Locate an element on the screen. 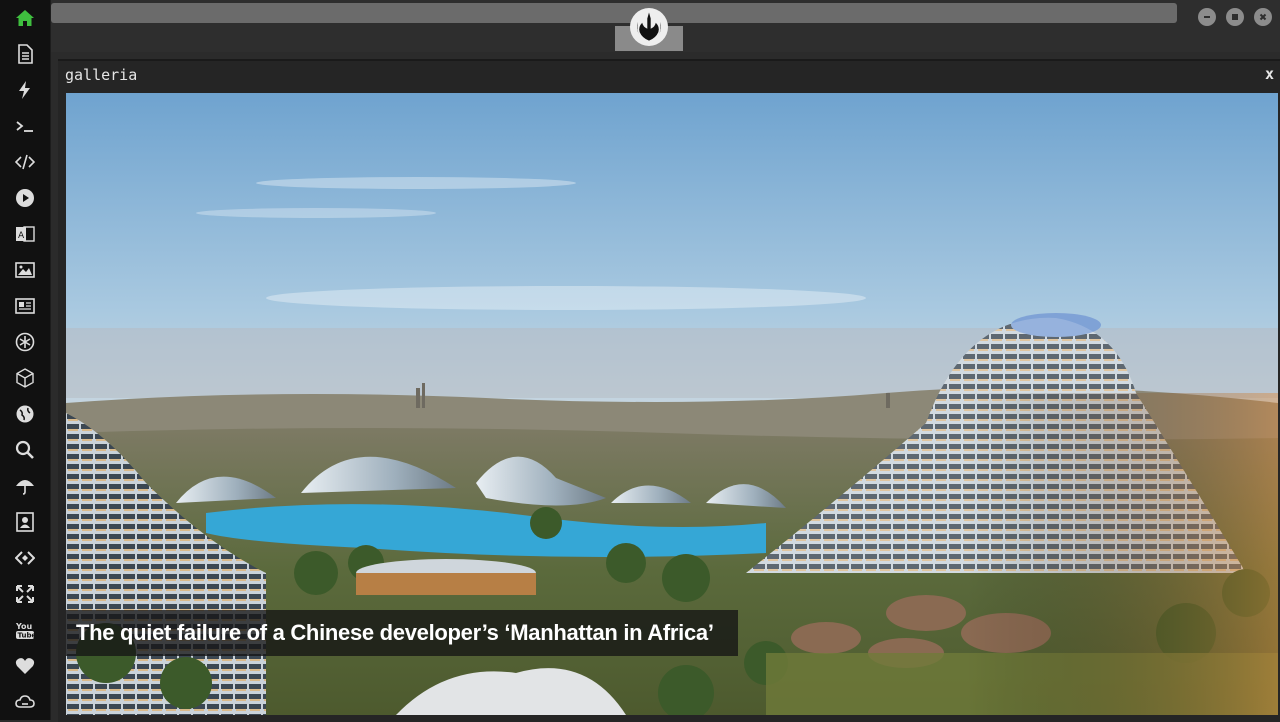 The width and height of the screenshot is (1280, 722). maximize-button is located at coordinates (1235, 17).